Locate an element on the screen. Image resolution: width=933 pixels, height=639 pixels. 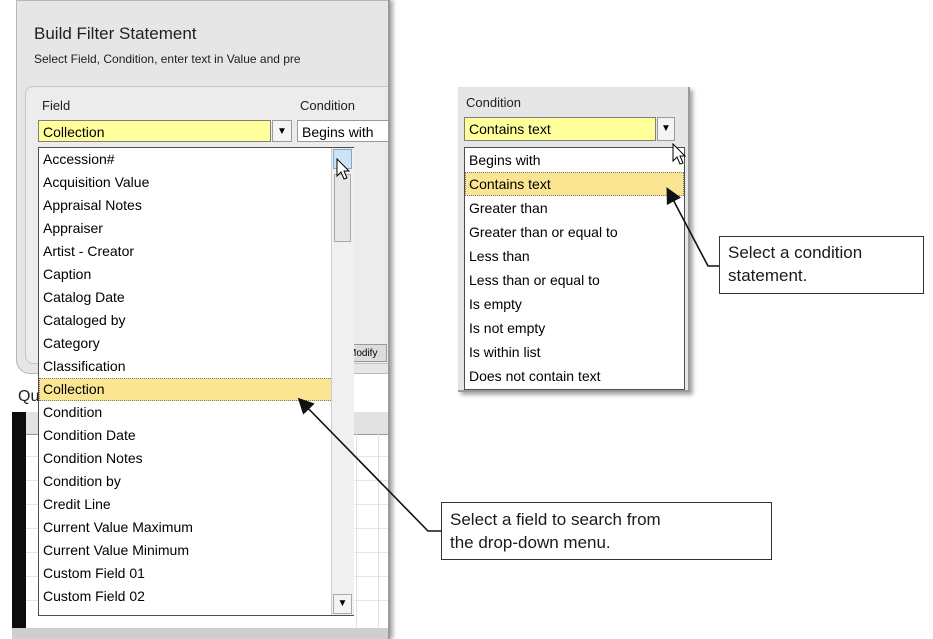
field-callout-arrow is located at coordinates (369, 464).